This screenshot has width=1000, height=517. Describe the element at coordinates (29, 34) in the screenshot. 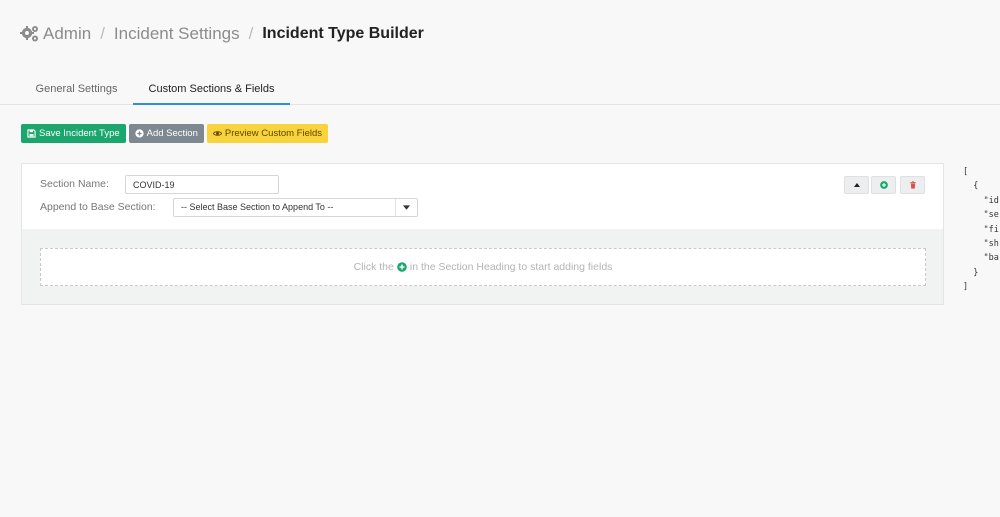

I see `gears-icon` at that location.